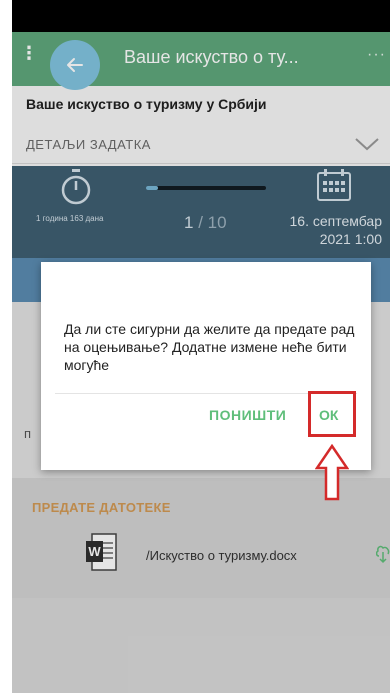 Image resolution: width=390 pixels, height=693 pixels. I want to click on ok-highlight-box, so click(332, 414).